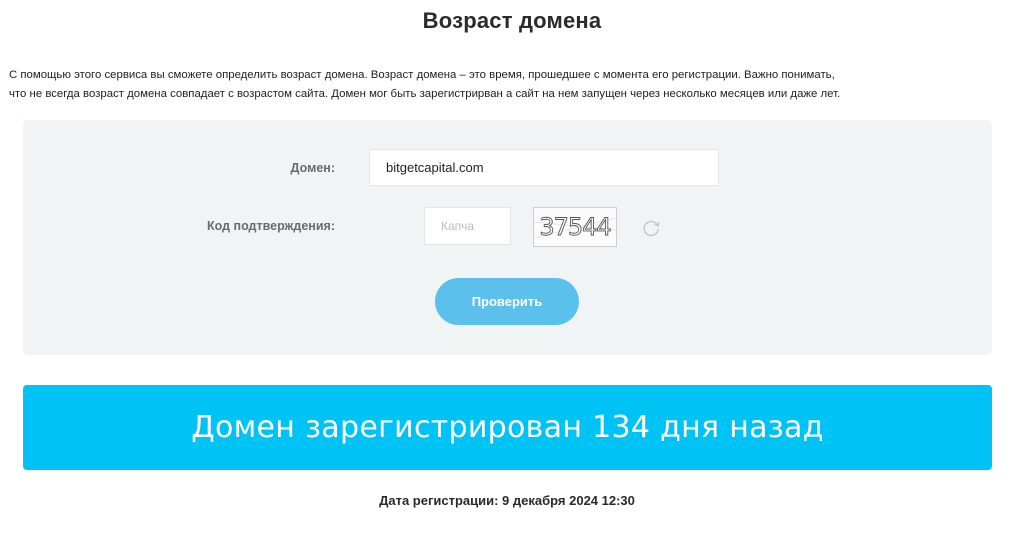  What do you see at coordinates (507, 500) in the screenshot?
I see `registration-date: Дата регистрации: 9 декабря 2024 12:30` at bounding box center [507, 500].